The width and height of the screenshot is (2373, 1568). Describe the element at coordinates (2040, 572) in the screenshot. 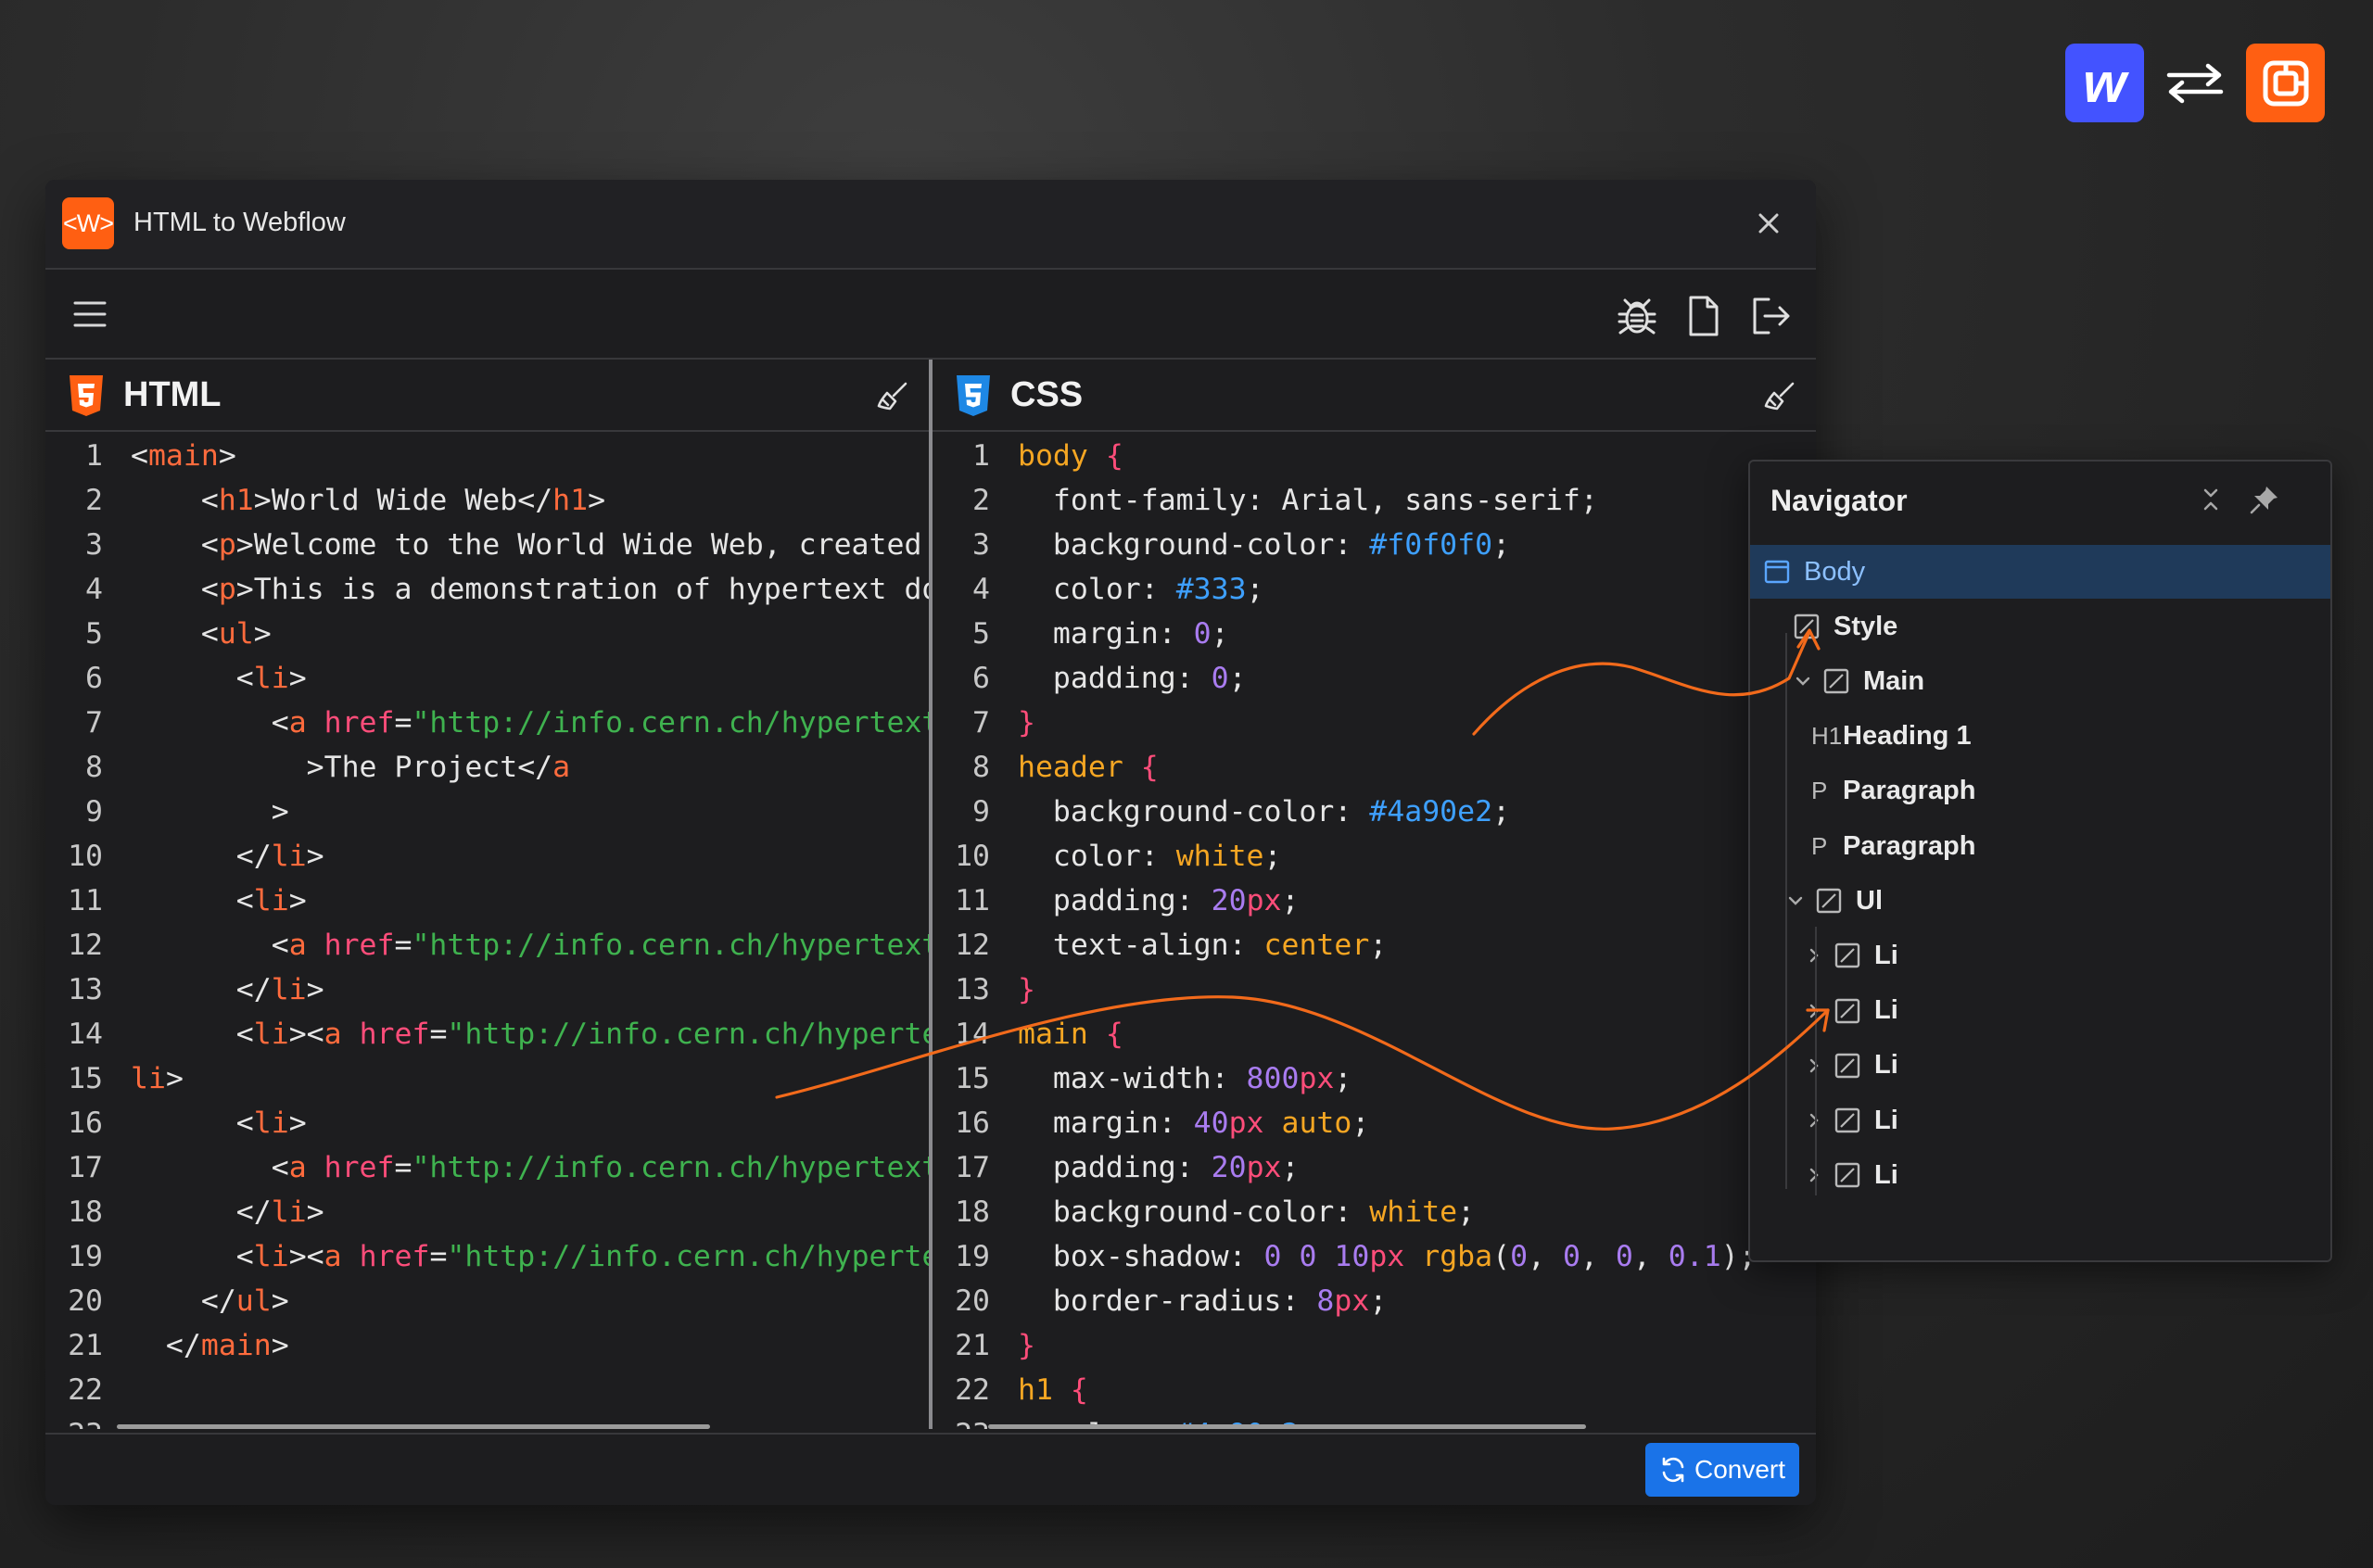

I see `navigator-item-body: Body` at that location.